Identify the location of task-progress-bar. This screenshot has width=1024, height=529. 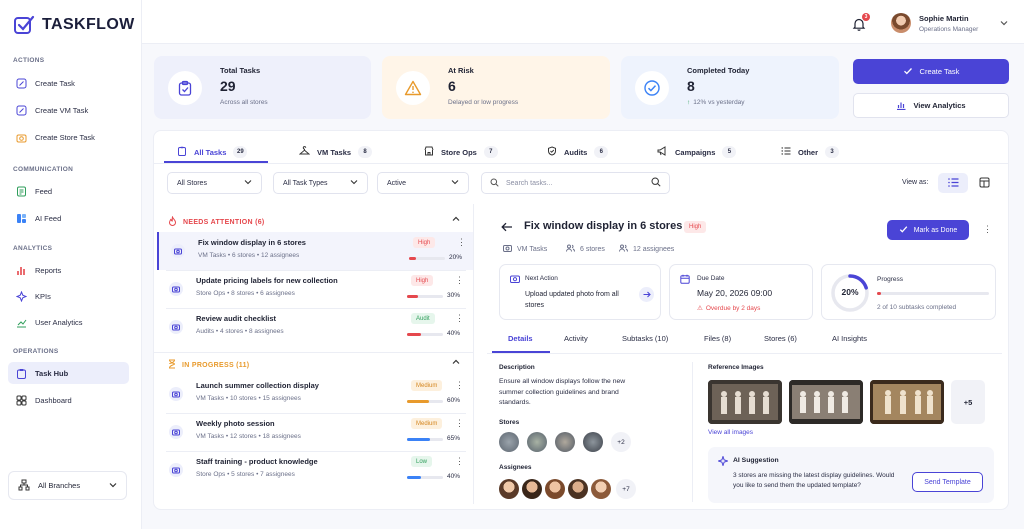
(425, 296).